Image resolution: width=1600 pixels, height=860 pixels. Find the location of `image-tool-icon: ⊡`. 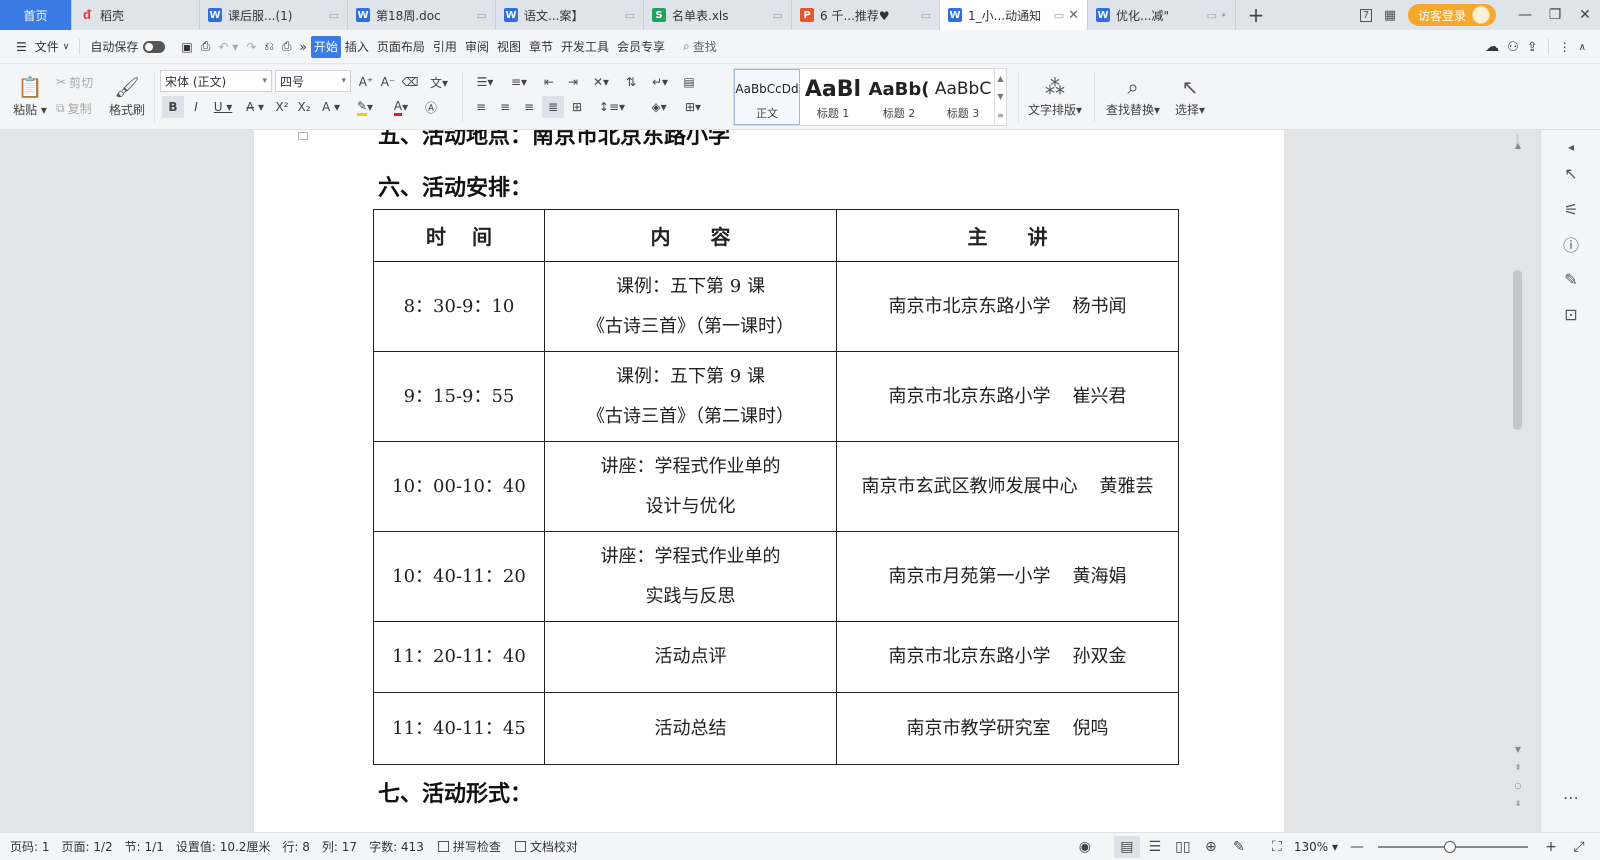

image-tool-icon: ⊡ is located at coordinates (1570, 314).